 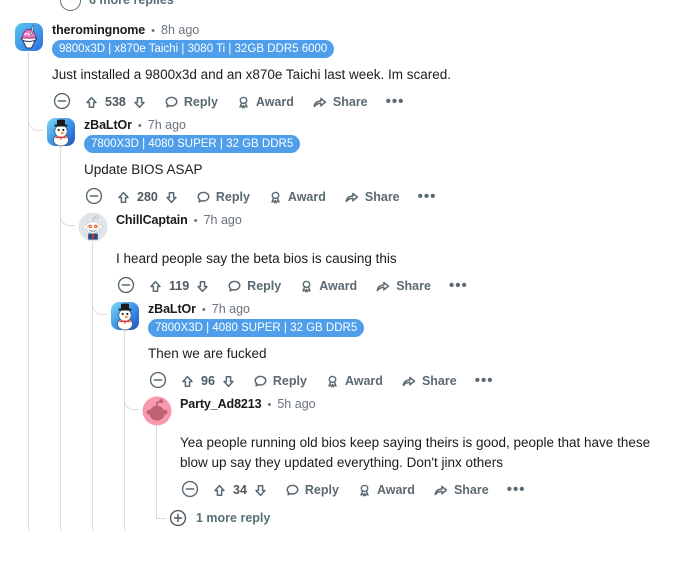 I want to click on comment-meta: ChillCaptain • 7h ago, so click(x=179, y=220).